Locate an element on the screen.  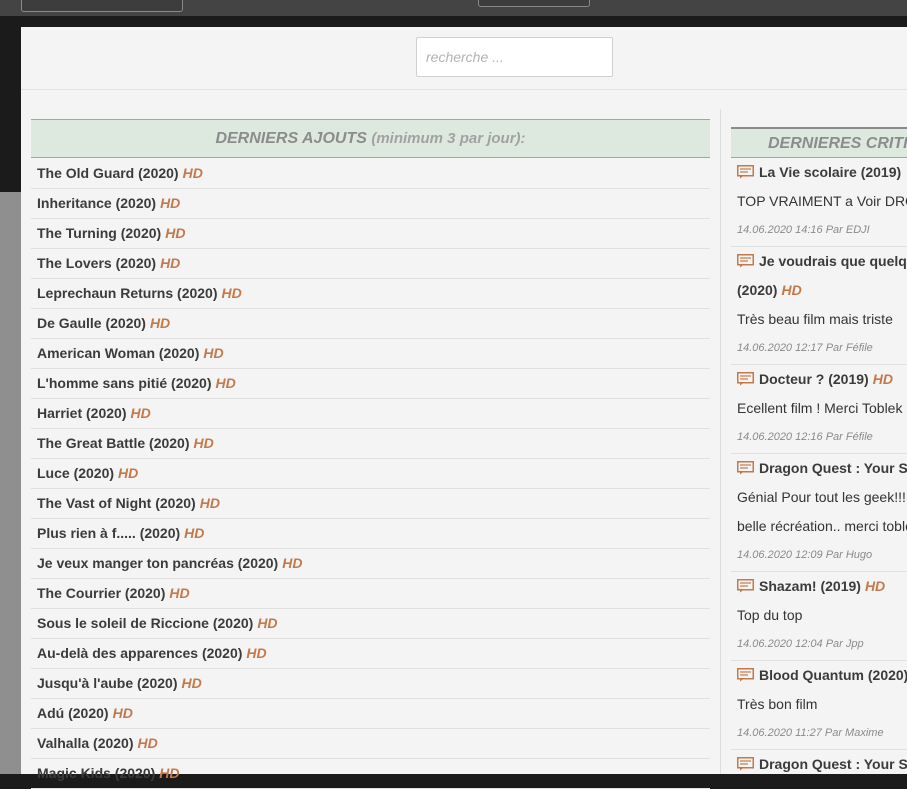
film-list-item: American Woman (2020) HD is located at coordinates (370, 354).